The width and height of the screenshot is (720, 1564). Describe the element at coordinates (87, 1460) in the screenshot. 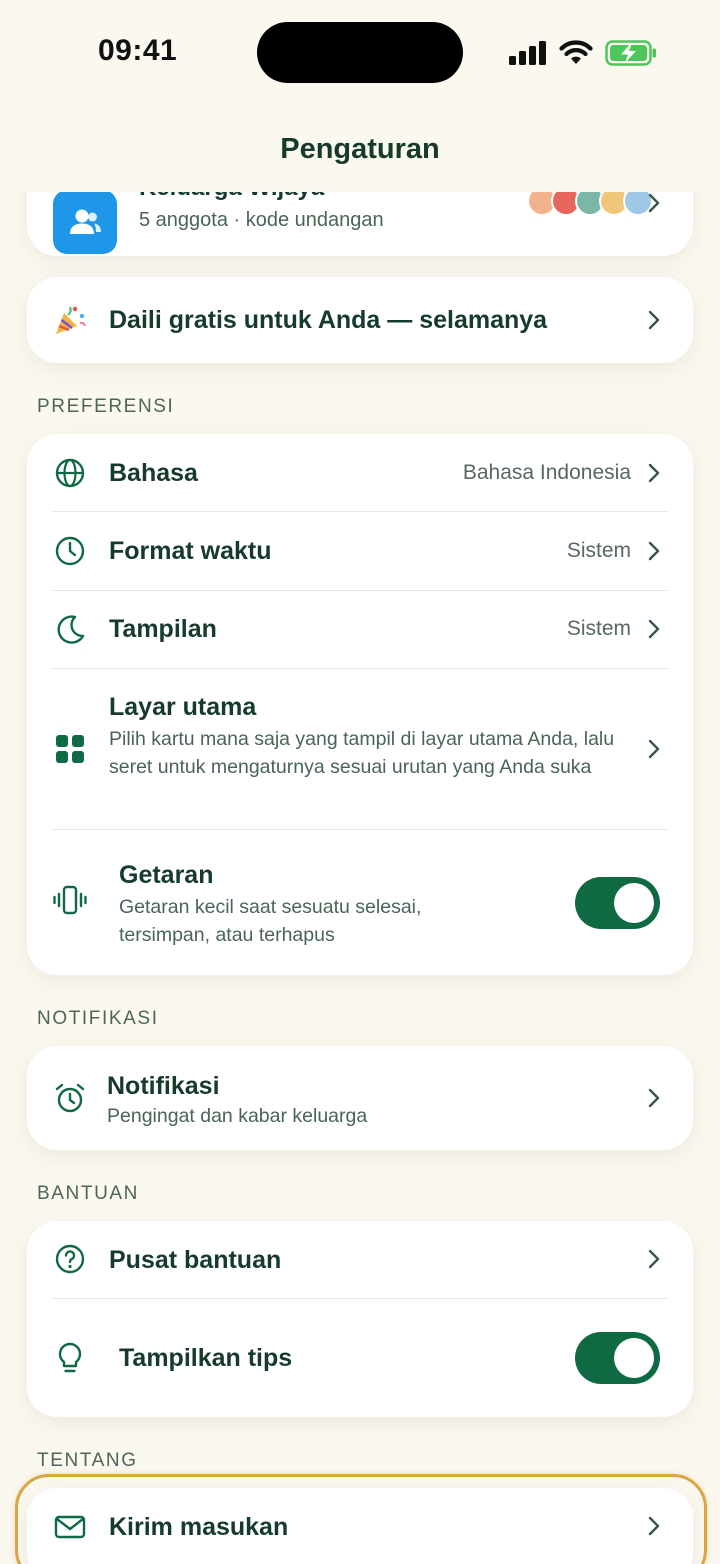

I see `section-label-about: TENTANG` at that location.